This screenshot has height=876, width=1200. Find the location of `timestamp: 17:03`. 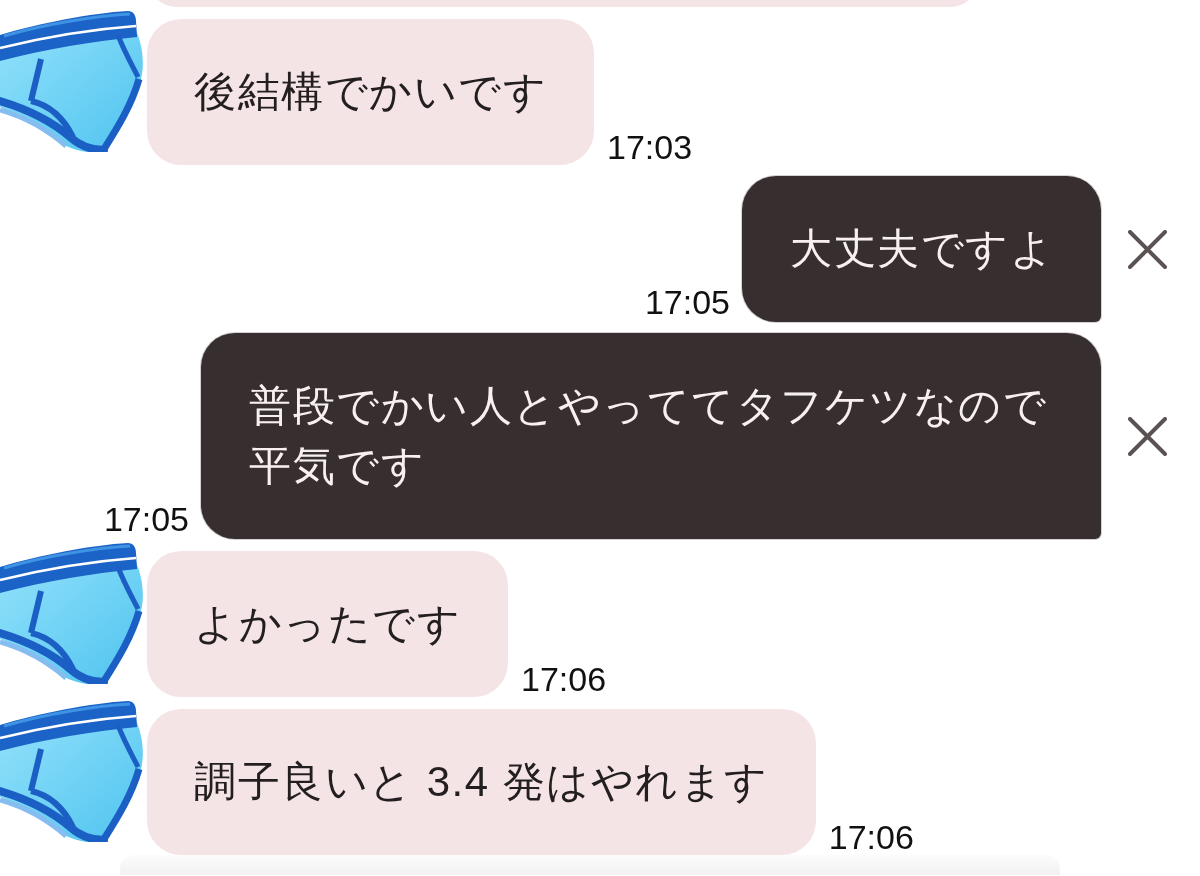

timestamp: 17:03 is located at coordinates (650, 147).